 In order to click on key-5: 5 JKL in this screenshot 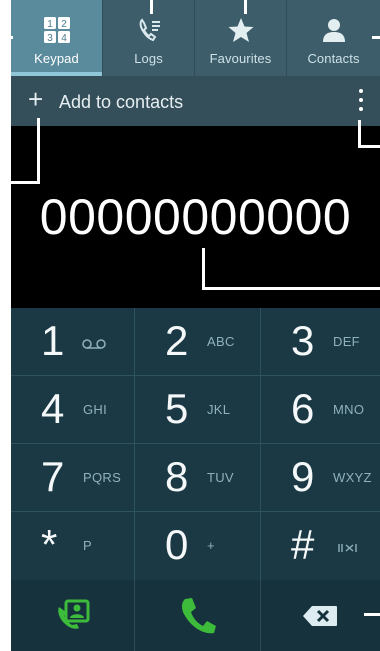, I will do `click(198, 410)`.